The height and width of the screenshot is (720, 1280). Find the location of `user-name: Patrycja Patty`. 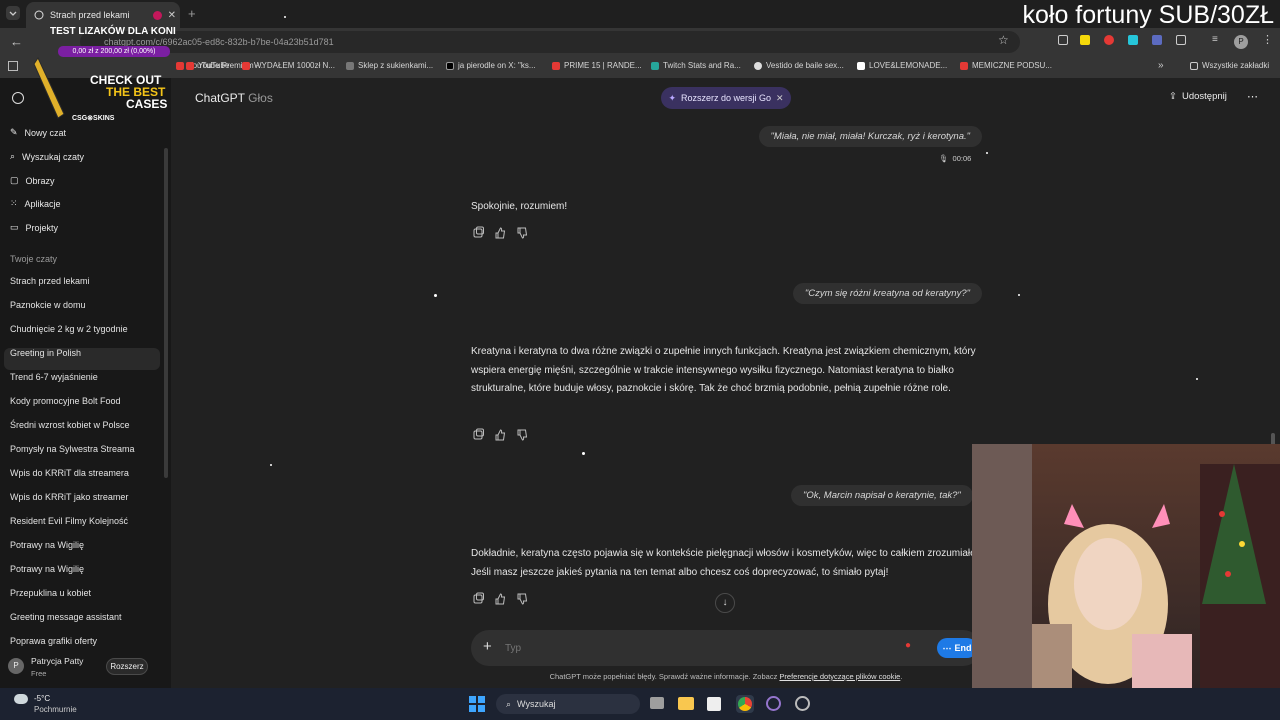

user-name: Patrycja Patty is located at coordinates (57, 661).